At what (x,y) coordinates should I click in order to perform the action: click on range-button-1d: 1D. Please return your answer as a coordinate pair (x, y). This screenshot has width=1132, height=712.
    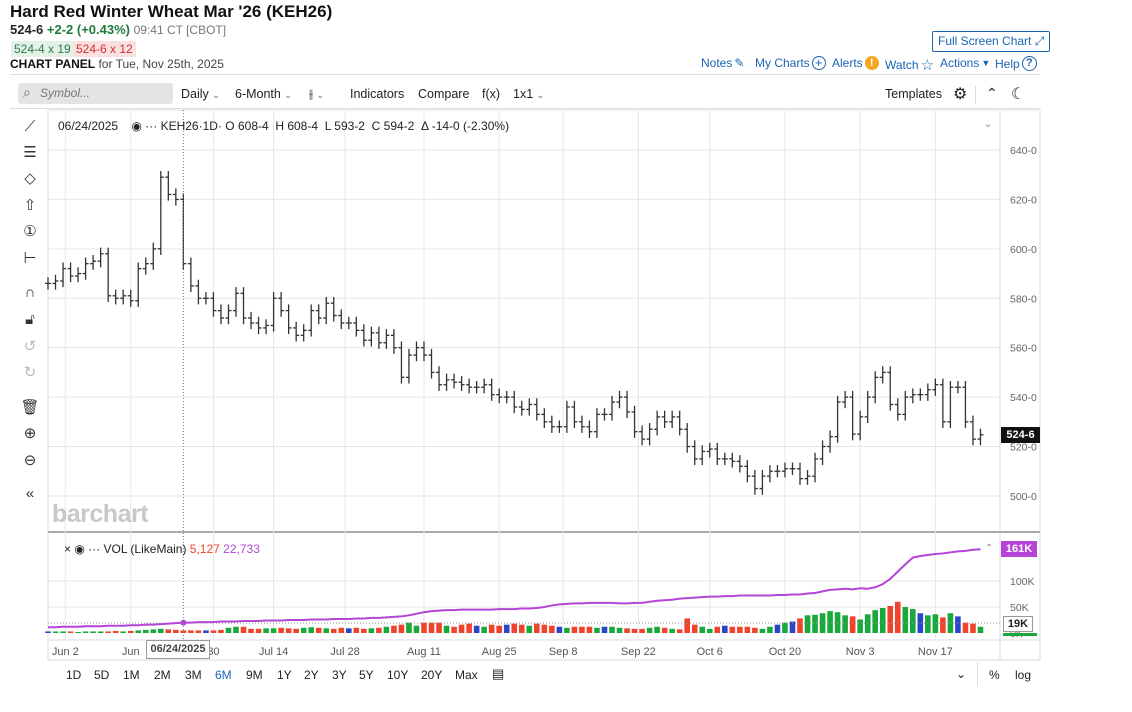
    Looking at the image, I should click on (73, 675).